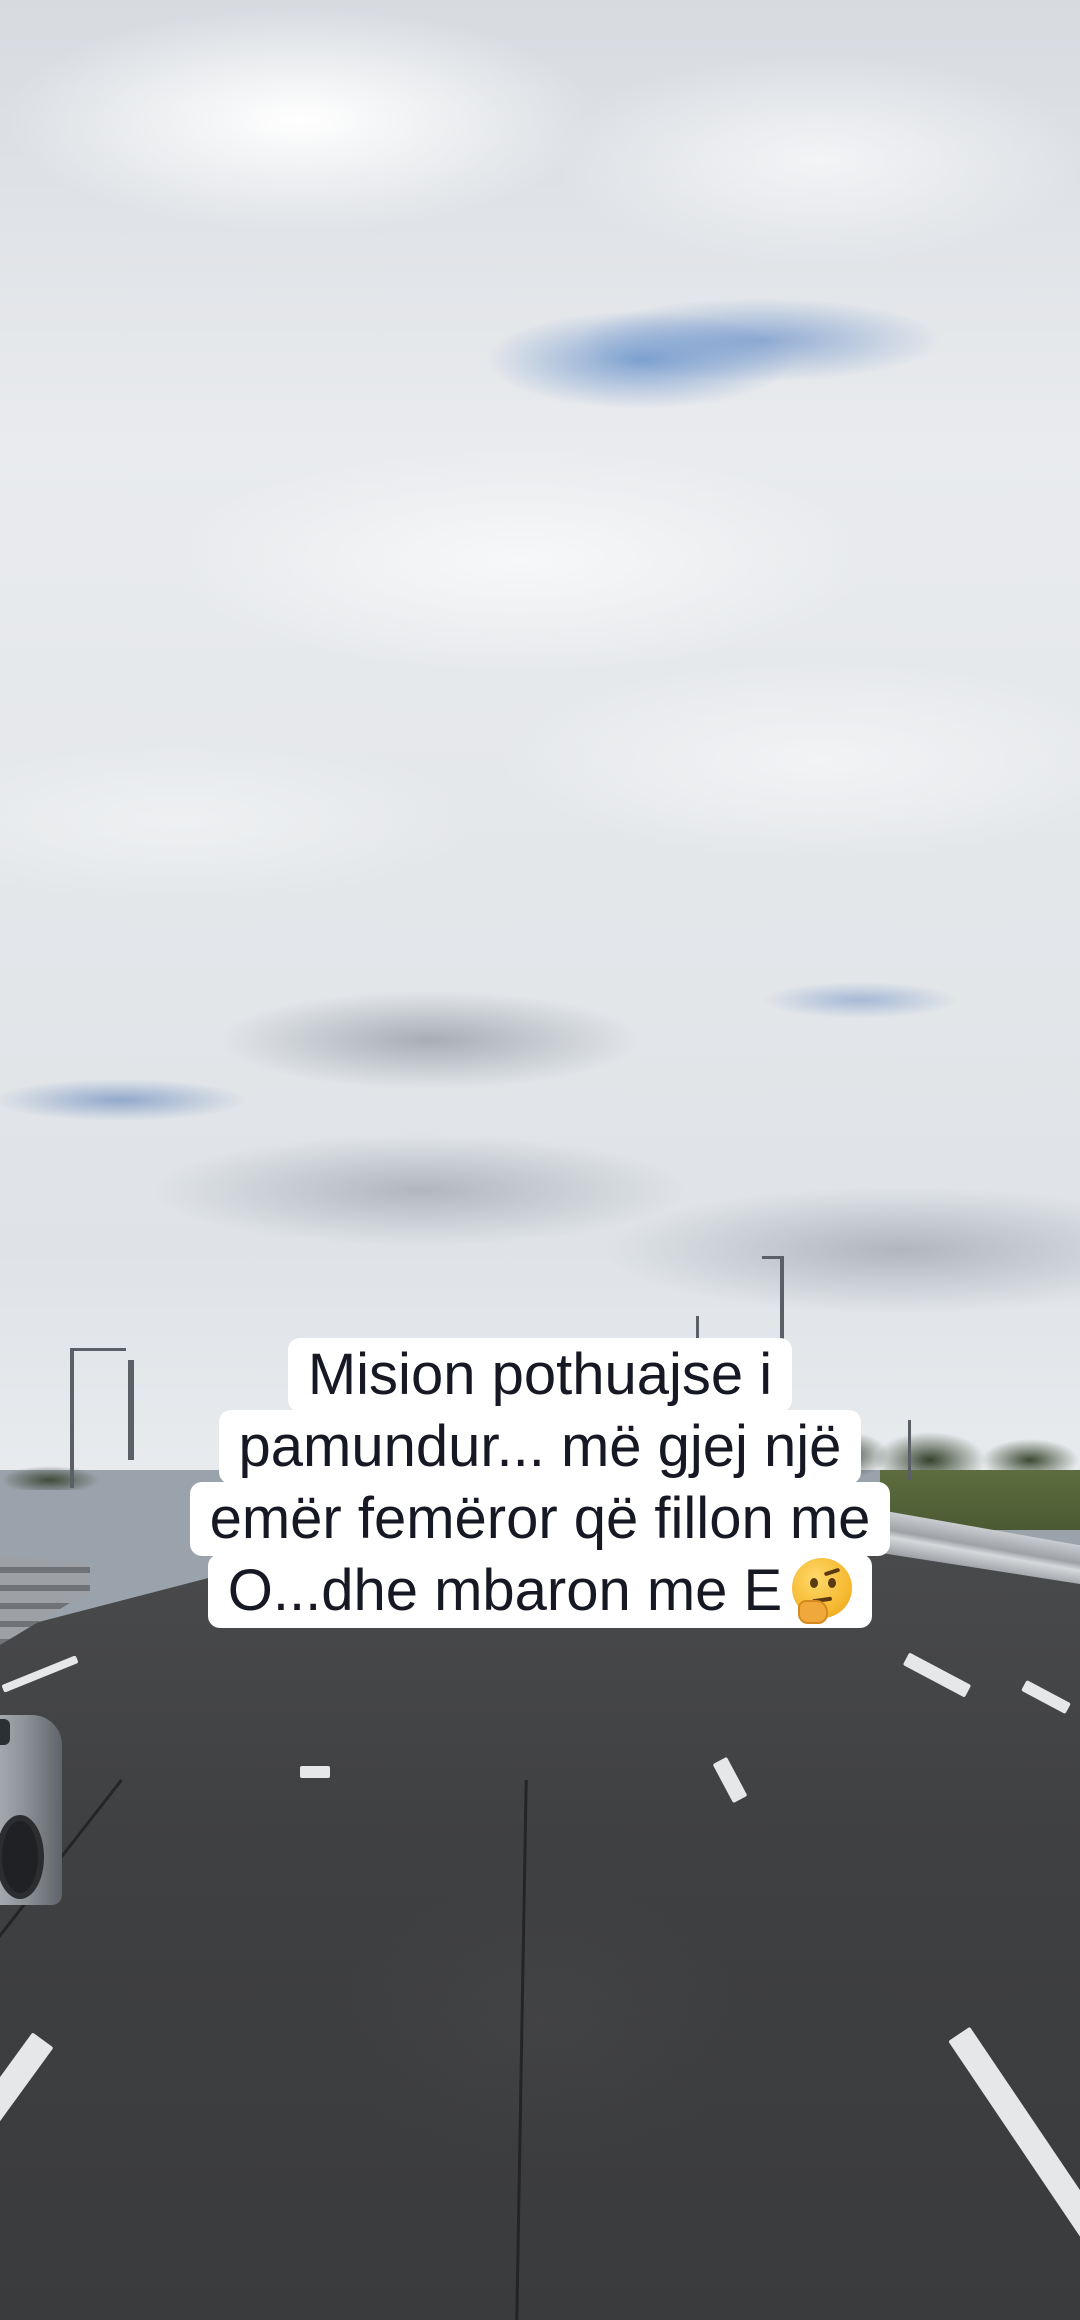 The image size is (1080, 2320). What do you see at coordinates (540, 1519) in the screenshot?
I see `caption-line-3: emër femëror që fillon me` at bounding box center [540, 1519].